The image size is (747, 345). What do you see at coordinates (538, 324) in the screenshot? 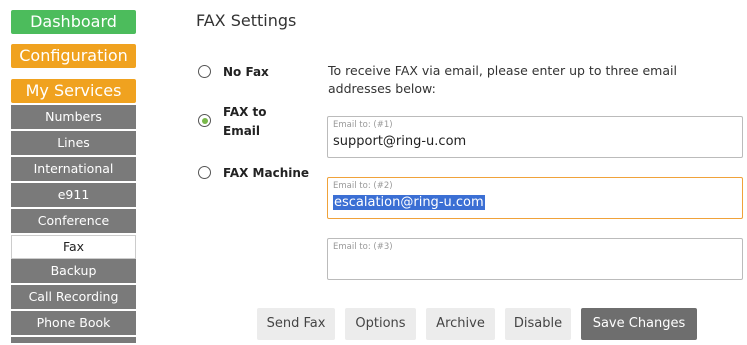
I see `disable-button: Disable` at bounding box center [538, 324].